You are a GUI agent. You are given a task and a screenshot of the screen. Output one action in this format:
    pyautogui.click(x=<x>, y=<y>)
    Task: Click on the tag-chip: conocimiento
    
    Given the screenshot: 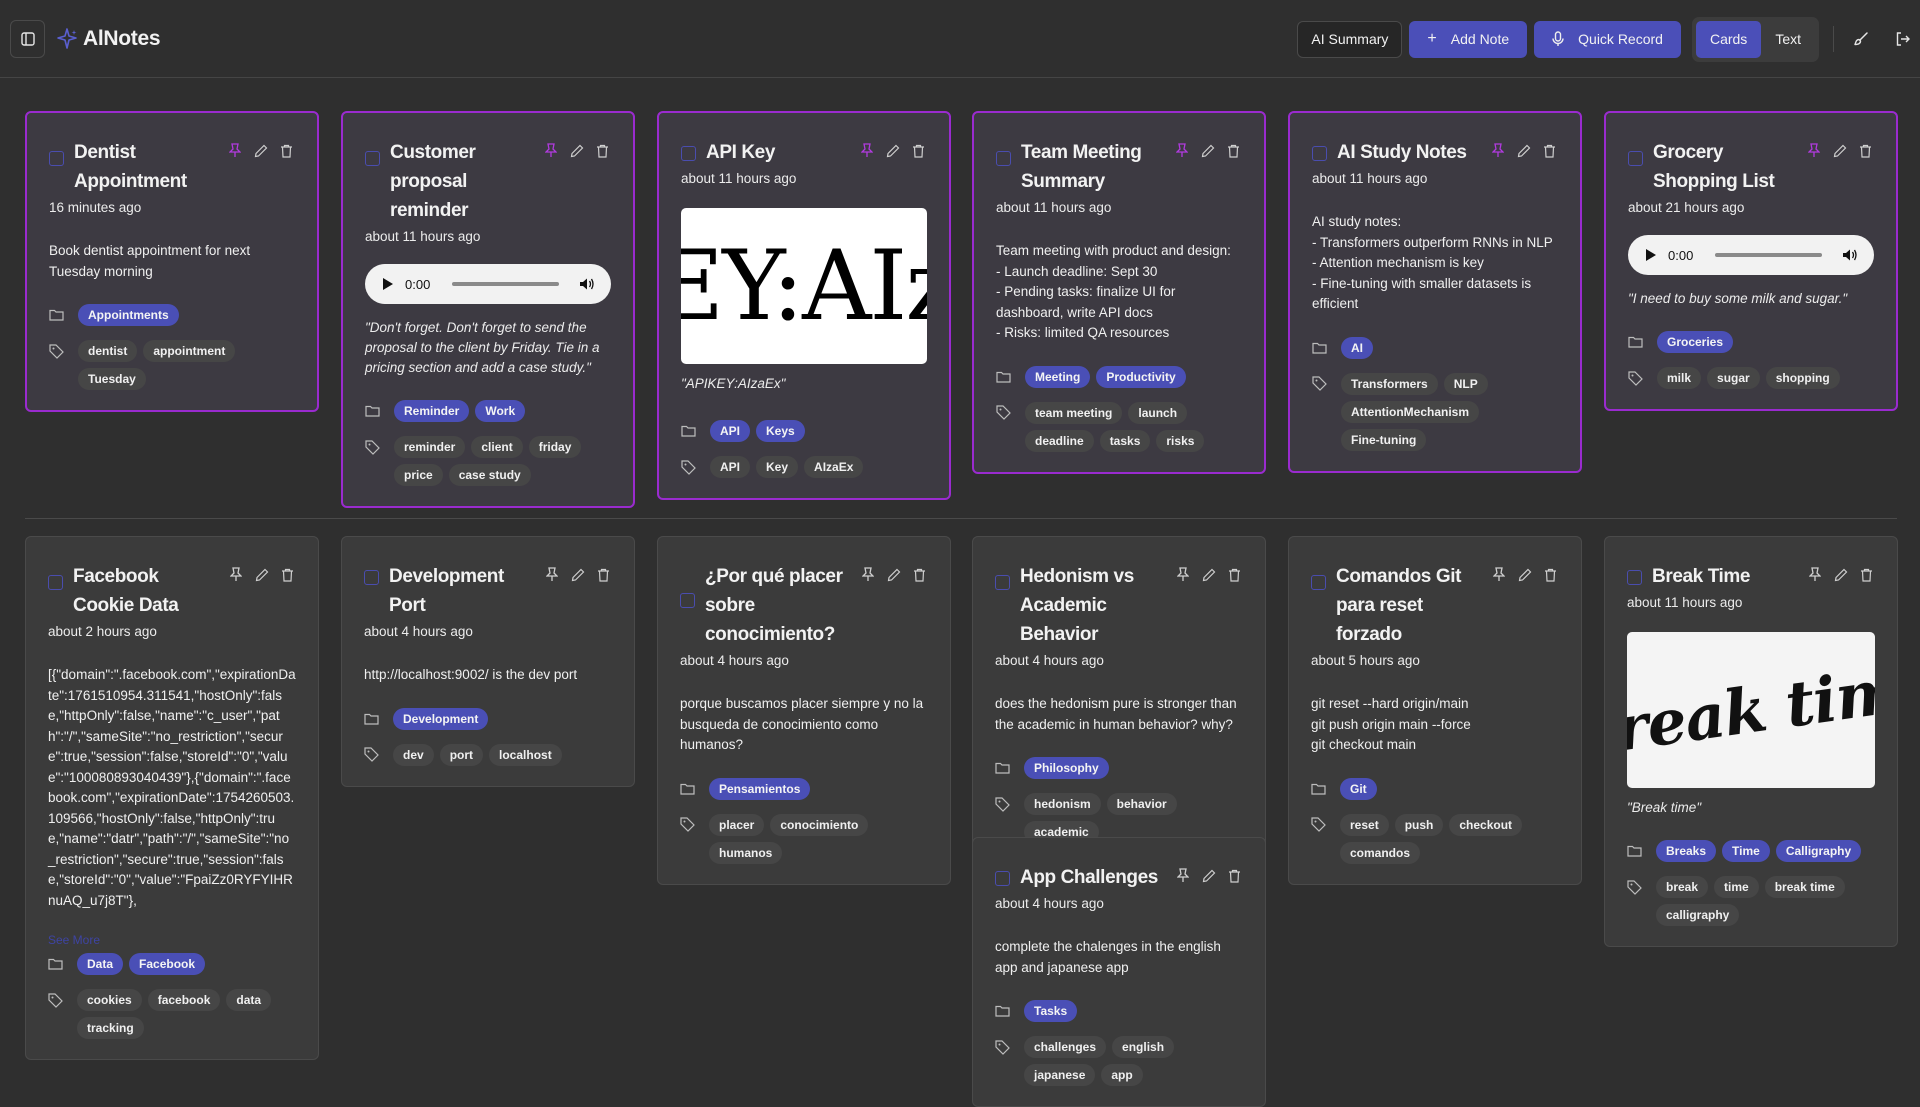 What is the action you would take?
    pyautogui.click(x=819, y=824)
    